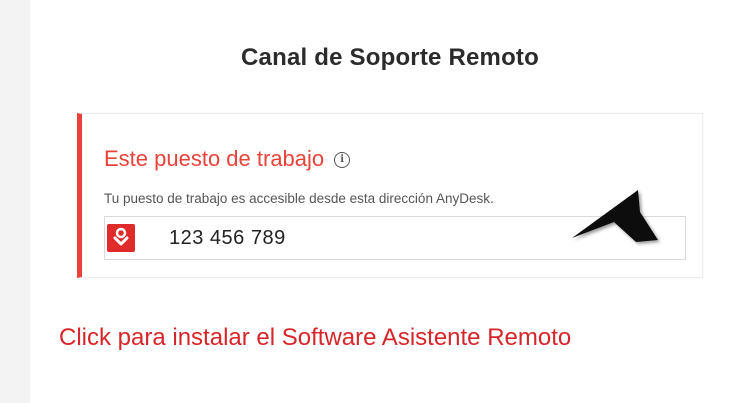 This screenshot has height=403, width=750. Describe the element at coordinates (390, 57) in the screenshot. I see `page-title: Canal de Soporte Remoto` at that location.